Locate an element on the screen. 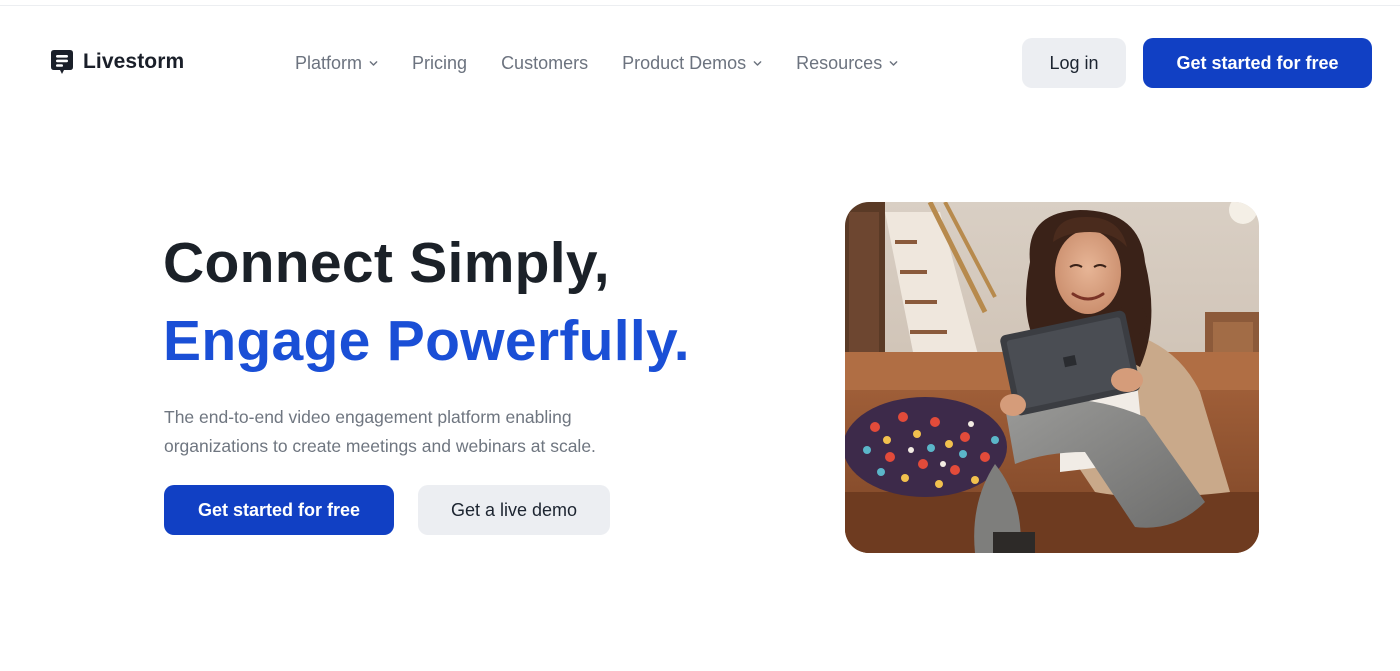  nav-item-pricing: Pricing is located at coordinates (439, 63).